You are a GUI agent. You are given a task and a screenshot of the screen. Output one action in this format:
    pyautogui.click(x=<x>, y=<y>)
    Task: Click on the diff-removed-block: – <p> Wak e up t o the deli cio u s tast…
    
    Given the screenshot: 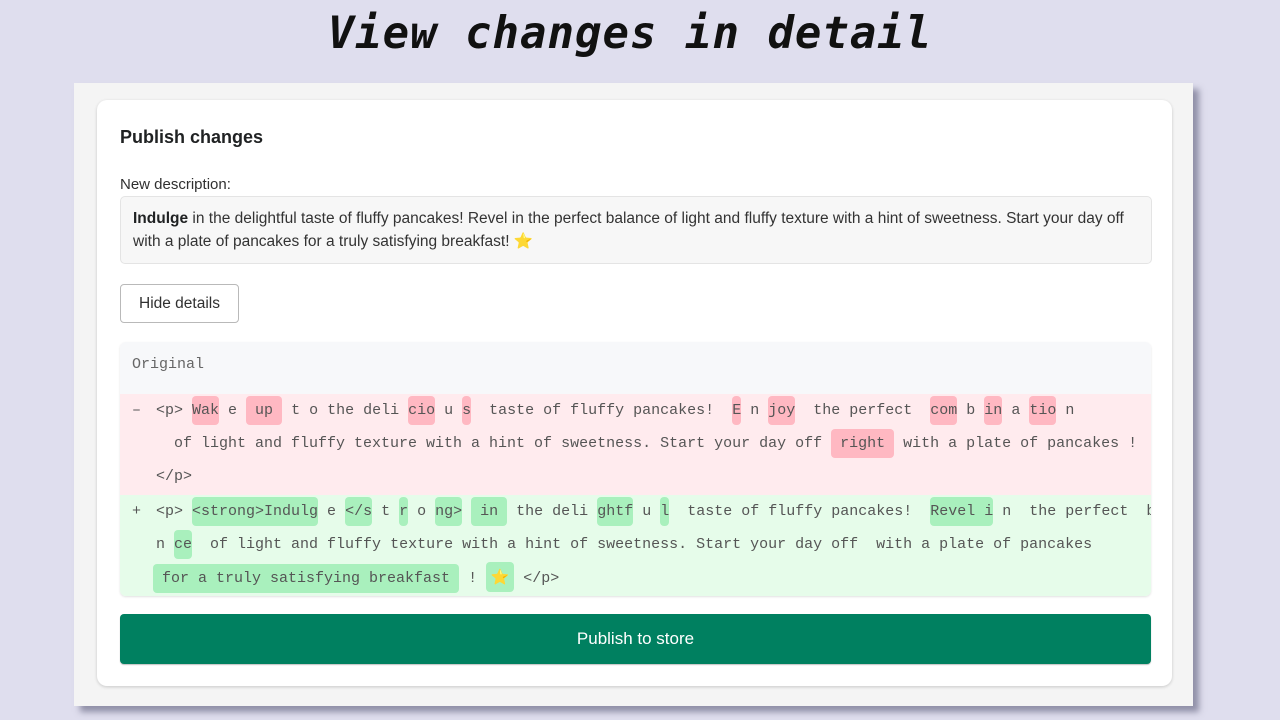 What is the action you would take?
    pyautogui.click(x=635, y=444)
    